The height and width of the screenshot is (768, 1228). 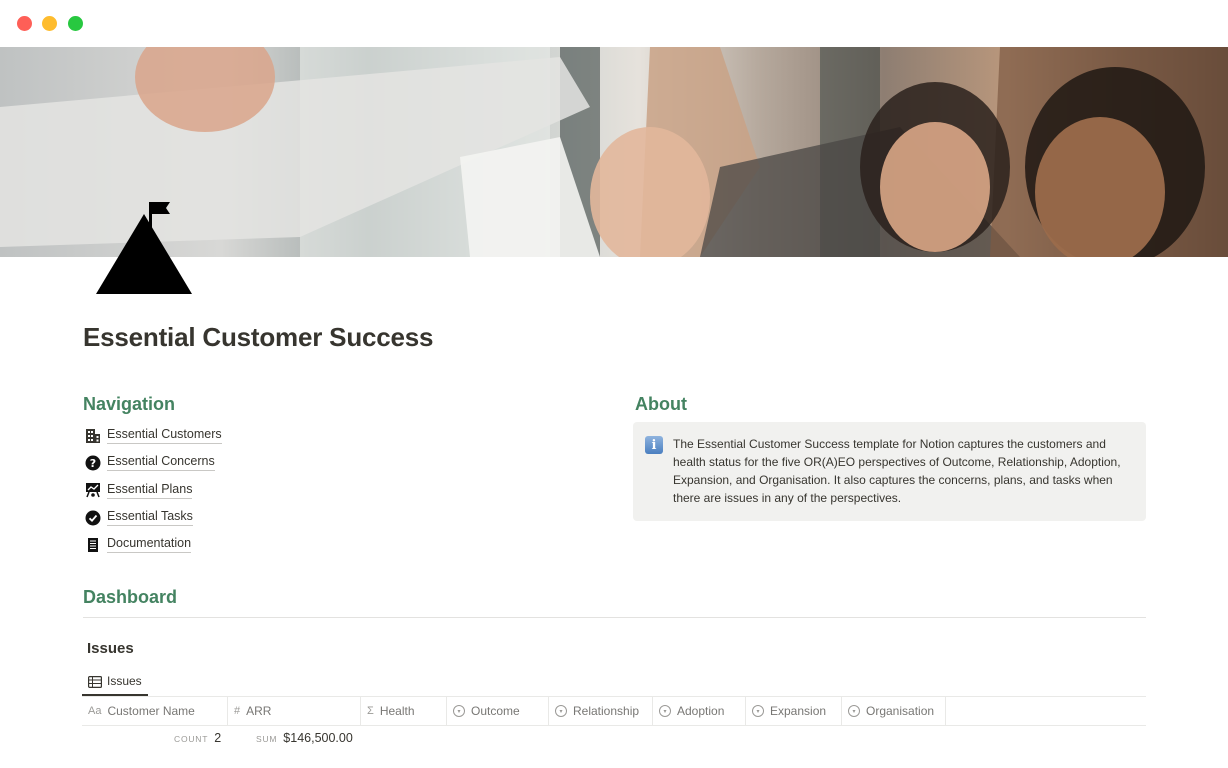 What do you see at coordinates (129, 404) in the screenshot?
I see `navigation-heading: Navigation` at bounding box center [129, 404].